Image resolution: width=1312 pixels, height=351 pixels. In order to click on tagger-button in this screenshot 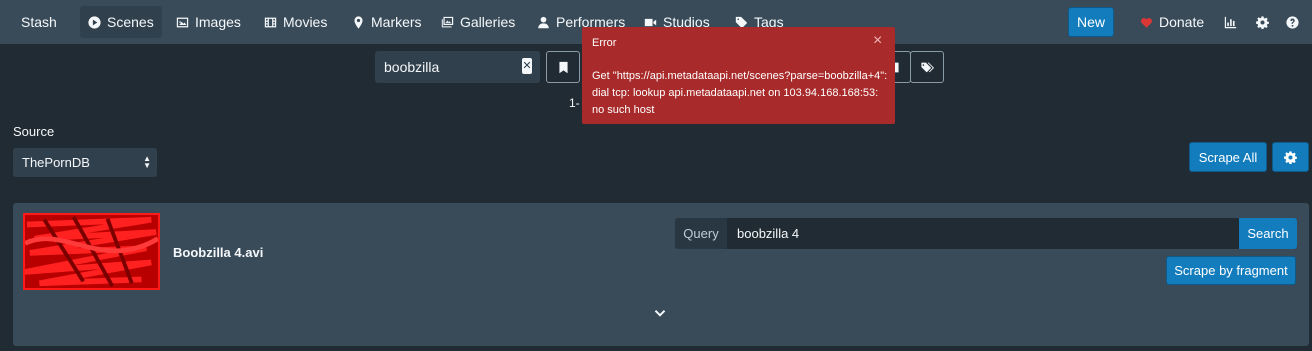, I will do `click(927, 67)`.